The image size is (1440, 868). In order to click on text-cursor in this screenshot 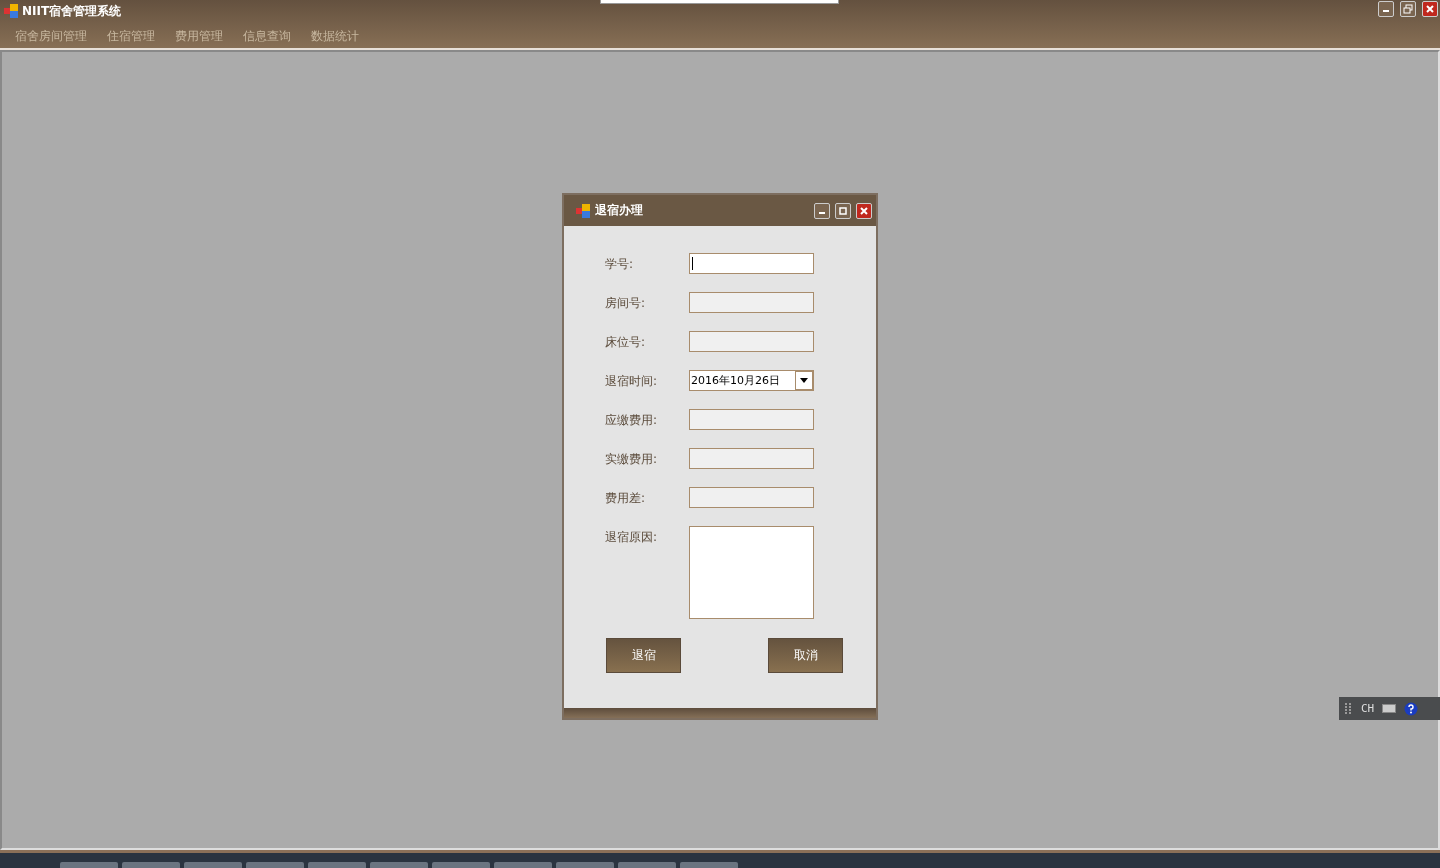, I will do `click(692, 263)`.